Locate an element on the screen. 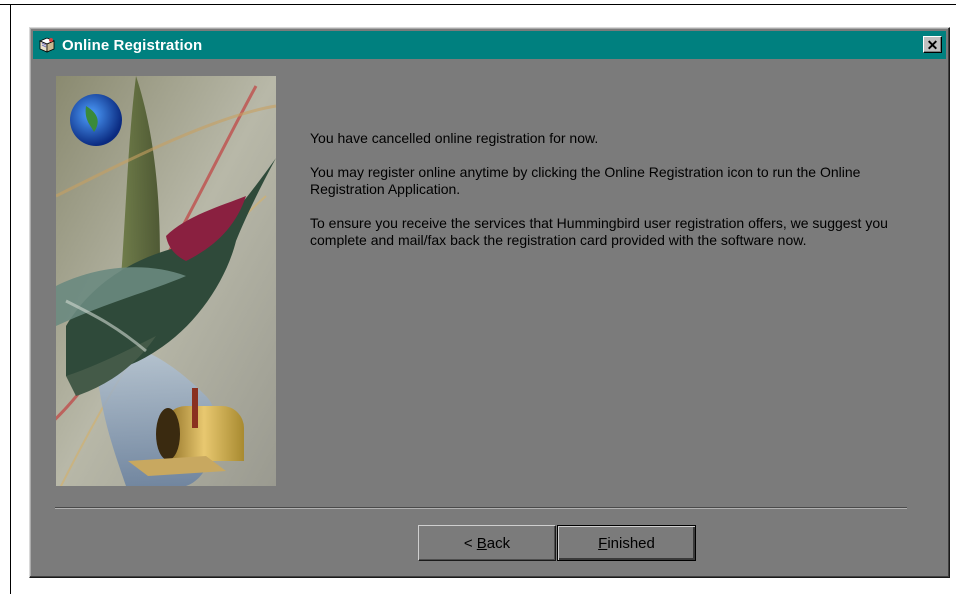 This screenshot has width=956, height=594. title-bar: Online Registration ✕ is located at coordinates (489, 45).